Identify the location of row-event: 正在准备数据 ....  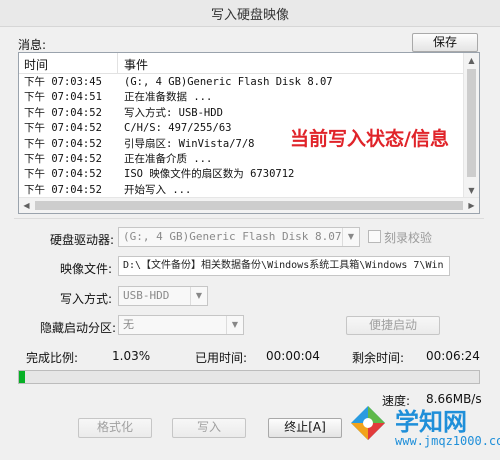
(168, 97).